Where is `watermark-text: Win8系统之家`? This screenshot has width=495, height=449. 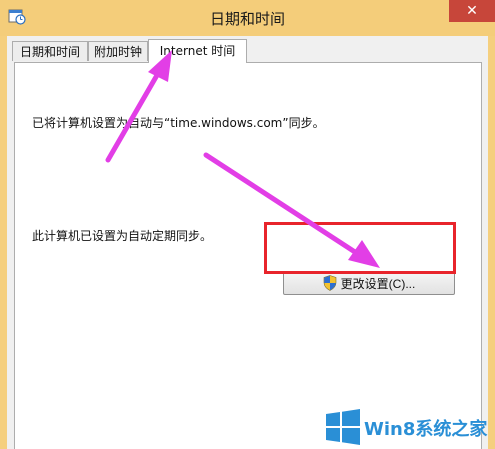 watermark-text: Win8系统之家 is located at coordinates (426, 429).